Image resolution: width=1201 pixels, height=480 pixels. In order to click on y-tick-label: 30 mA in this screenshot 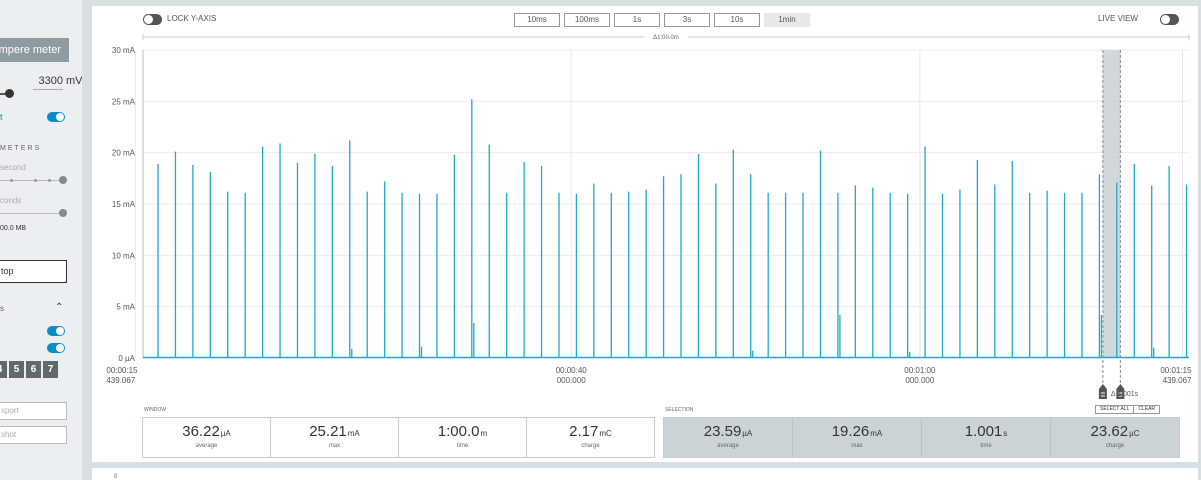, I will do `click(124, 50)`.